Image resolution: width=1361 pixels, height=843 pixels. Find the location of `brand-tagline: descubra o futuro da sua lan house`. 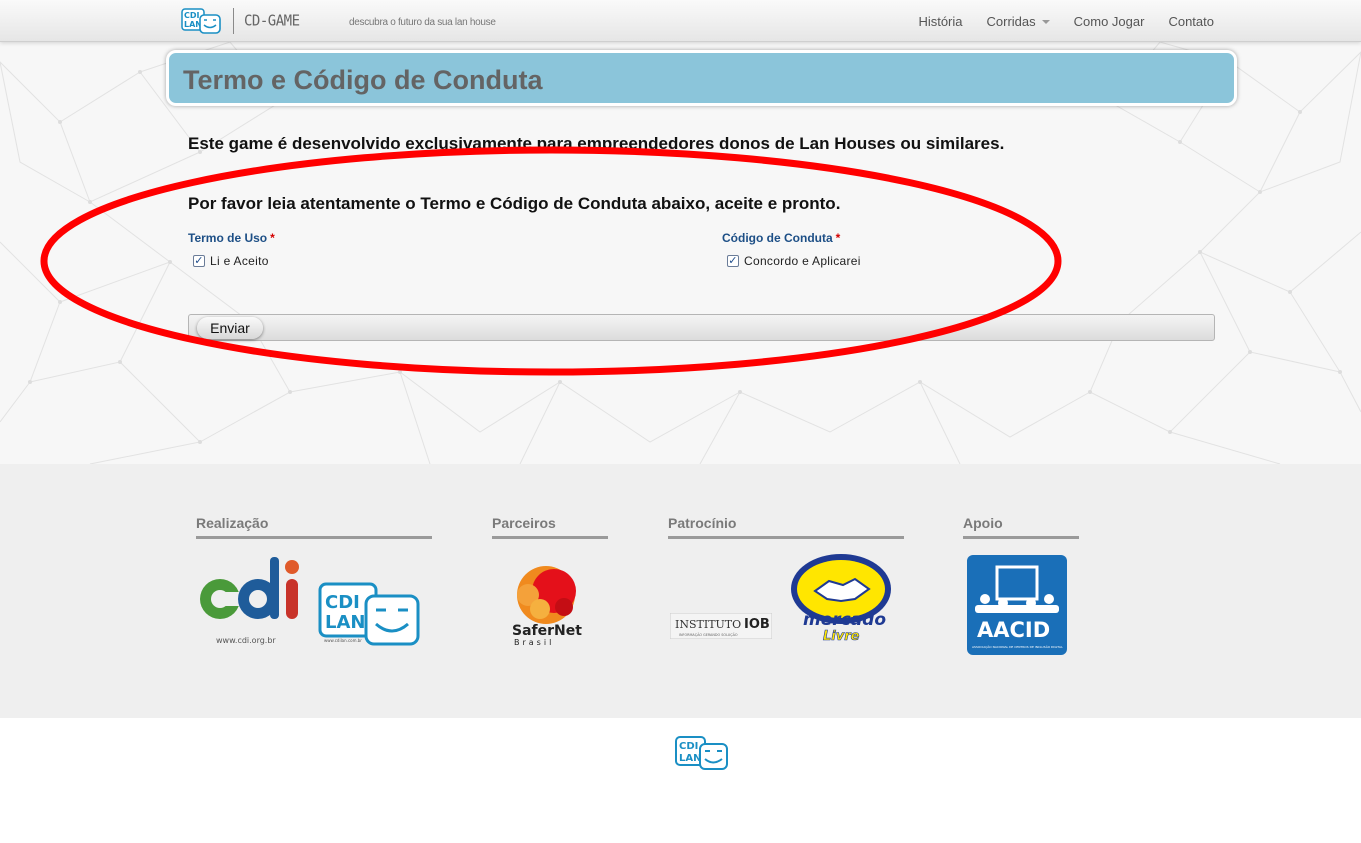

brand-tagline: descubra o futuro da sua lan house is located at coordinates (422, 22).